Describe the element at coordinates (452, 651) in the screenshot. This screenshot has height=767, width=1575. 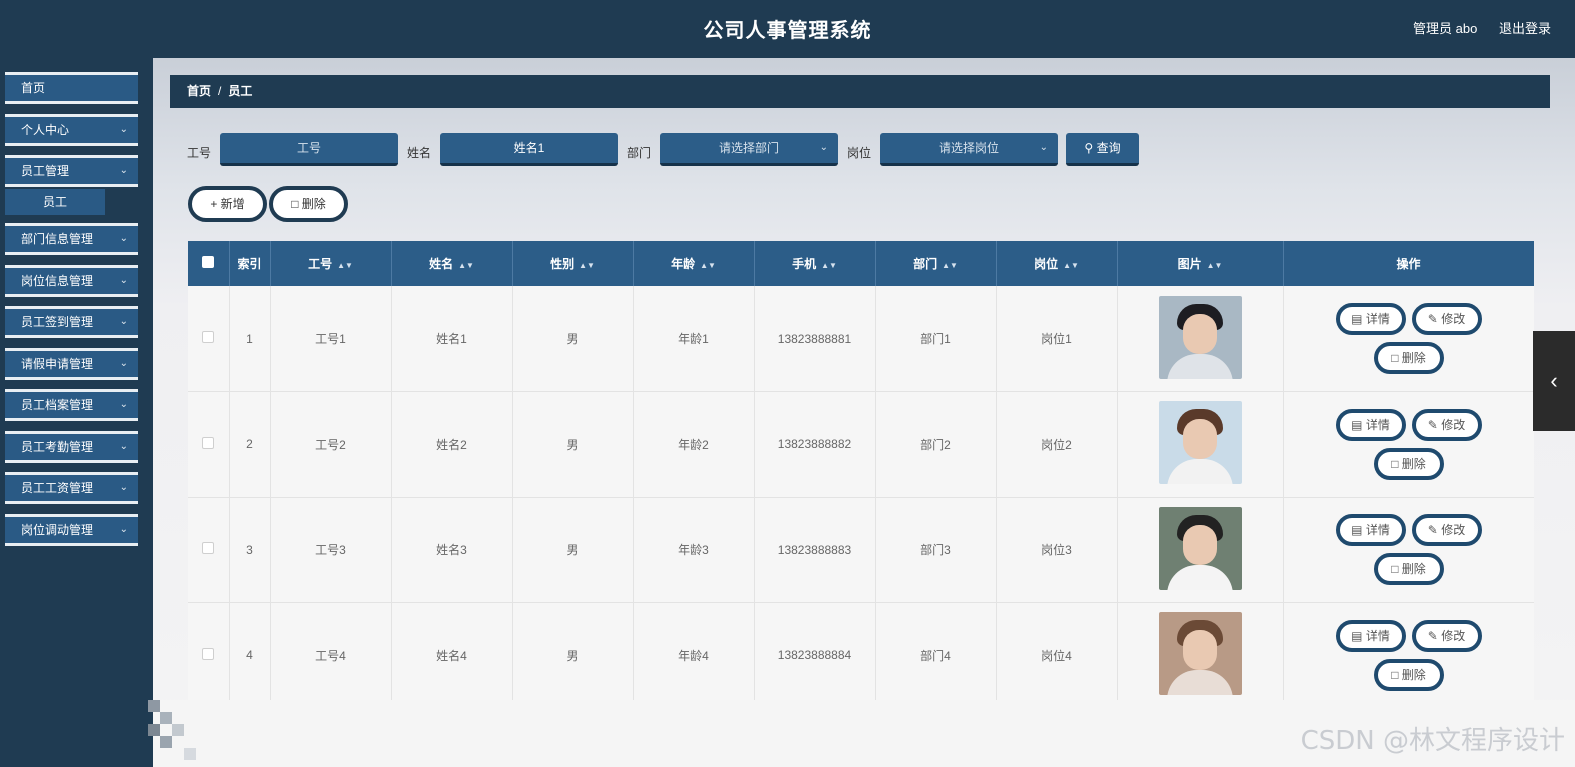
I see `cell-name: 姓名4` at that location.